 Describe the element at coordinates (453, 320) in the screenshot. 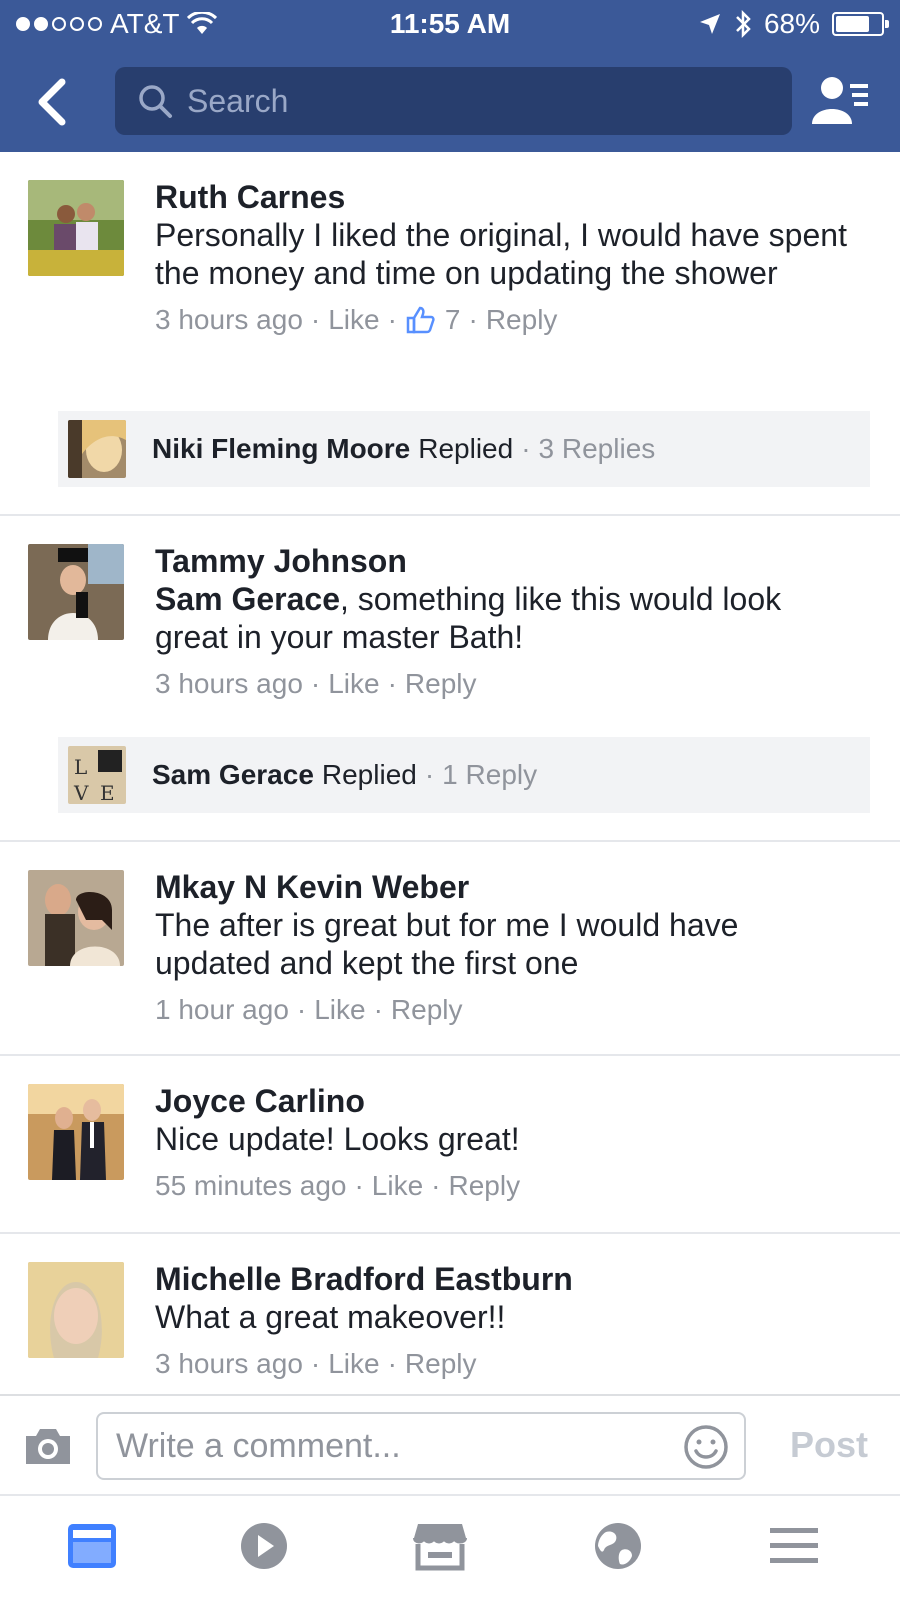

I see `like-count: 7` at that location.